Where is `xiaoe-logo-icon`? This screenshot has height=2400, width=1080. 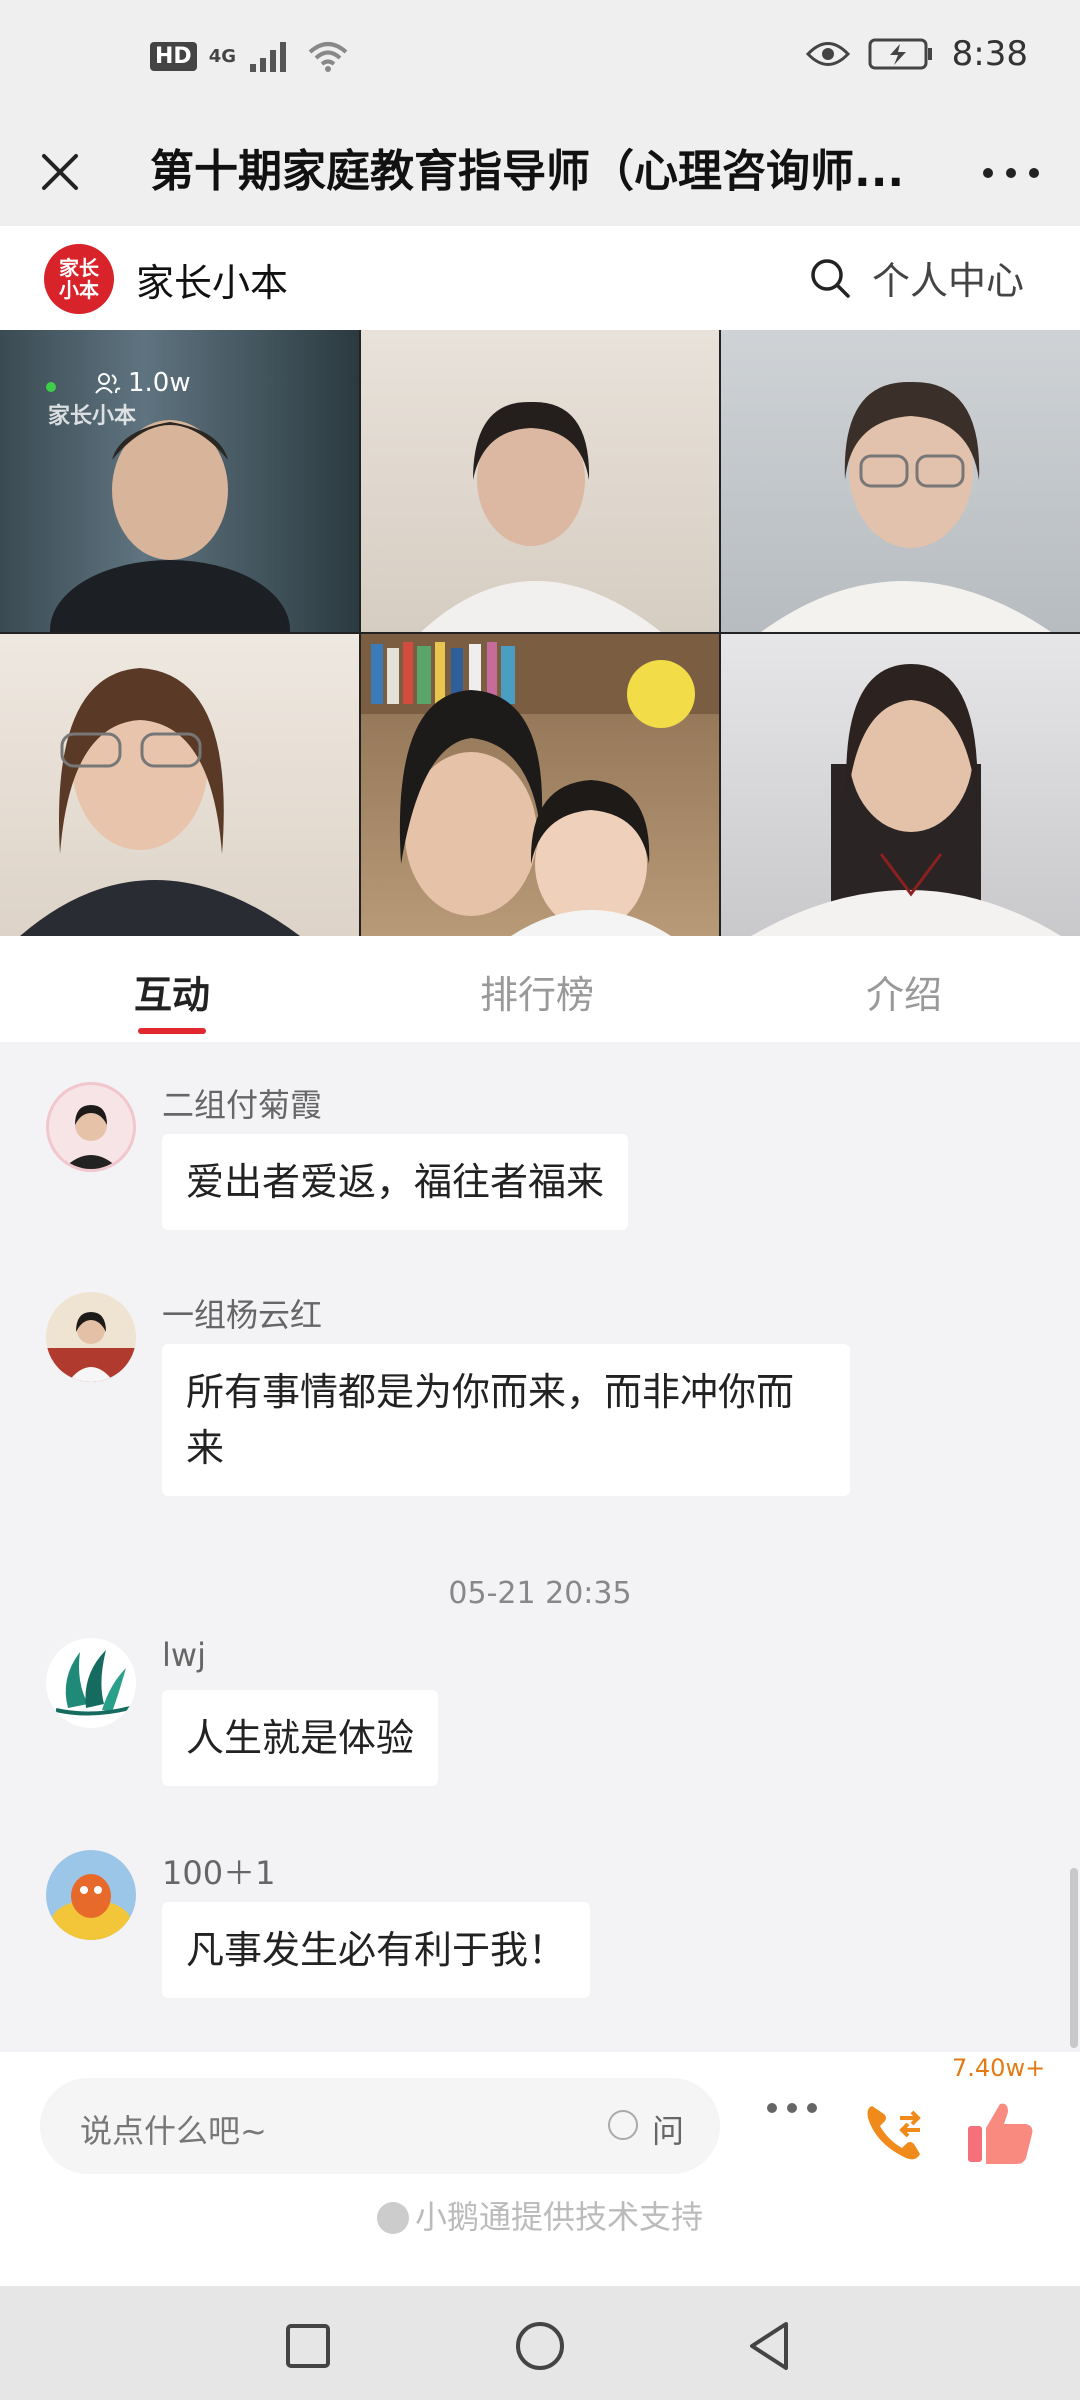 xiaoe-logo-icon is located at coordinates (392, 2218).